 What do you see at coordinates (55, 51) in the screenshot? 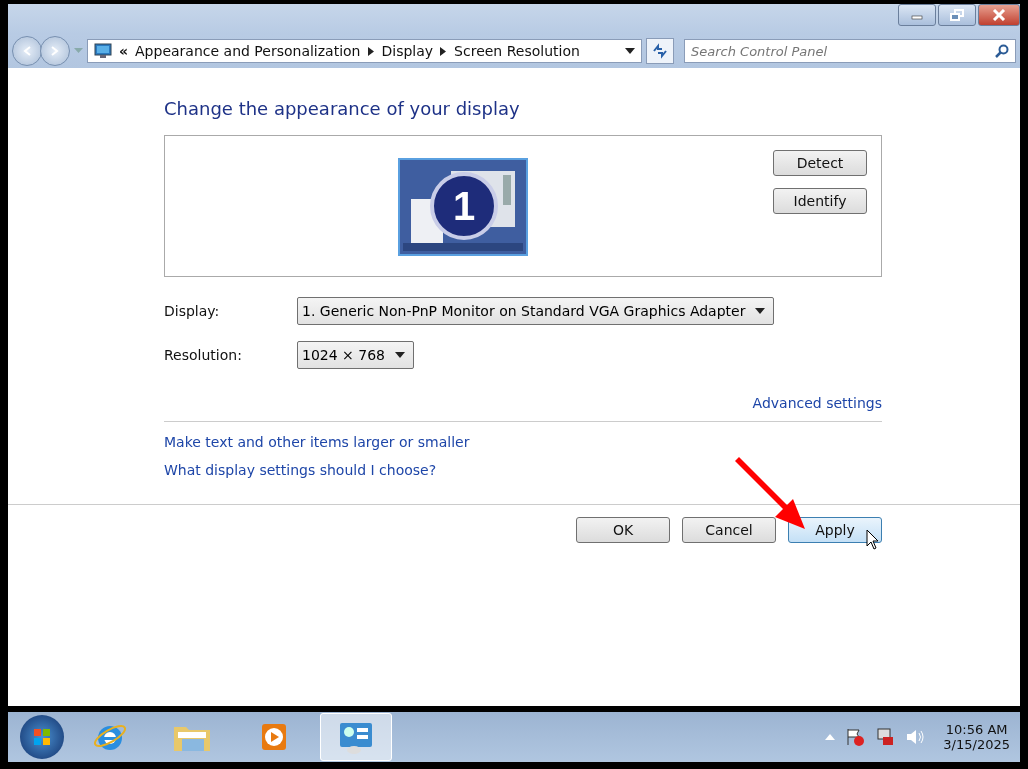
I see `forward-button` at bounding box center [55, 51].